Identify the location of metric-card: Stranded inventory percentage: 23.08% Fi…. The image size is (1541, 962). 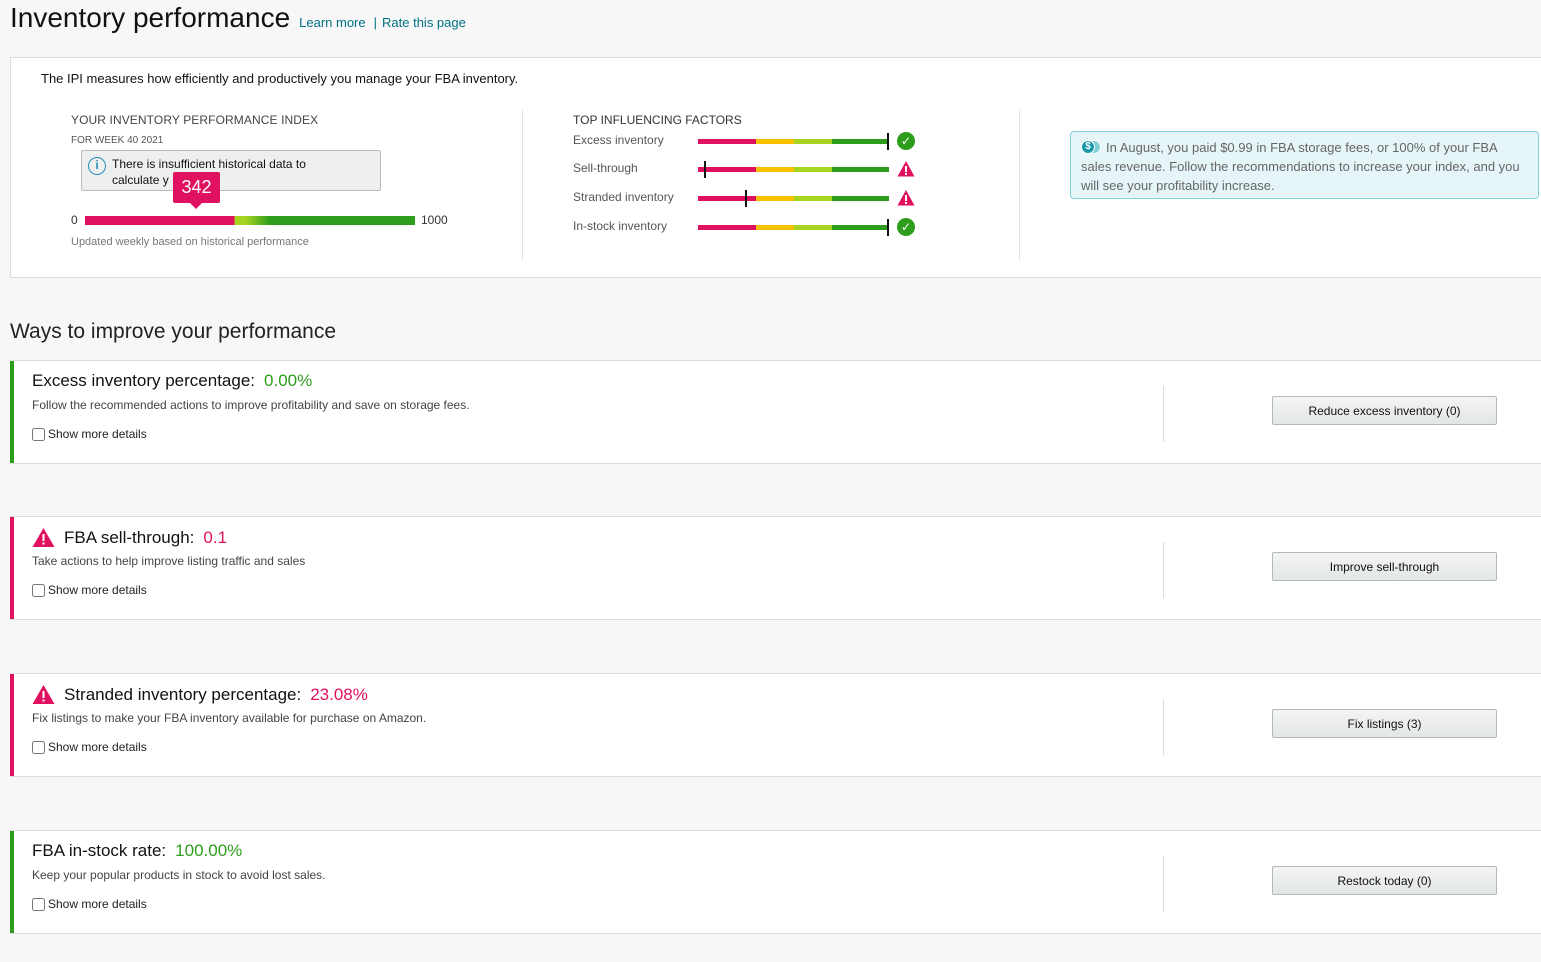
(775, 725).